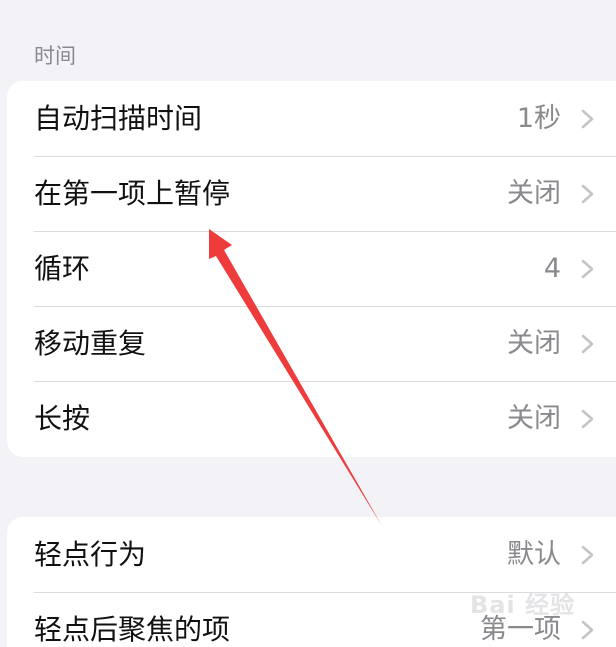  What do you see at coordinates (132, 629) in the screenshot?
I see `setting-label: 轻点后聚焦的项` at bounding box center [132, 629].